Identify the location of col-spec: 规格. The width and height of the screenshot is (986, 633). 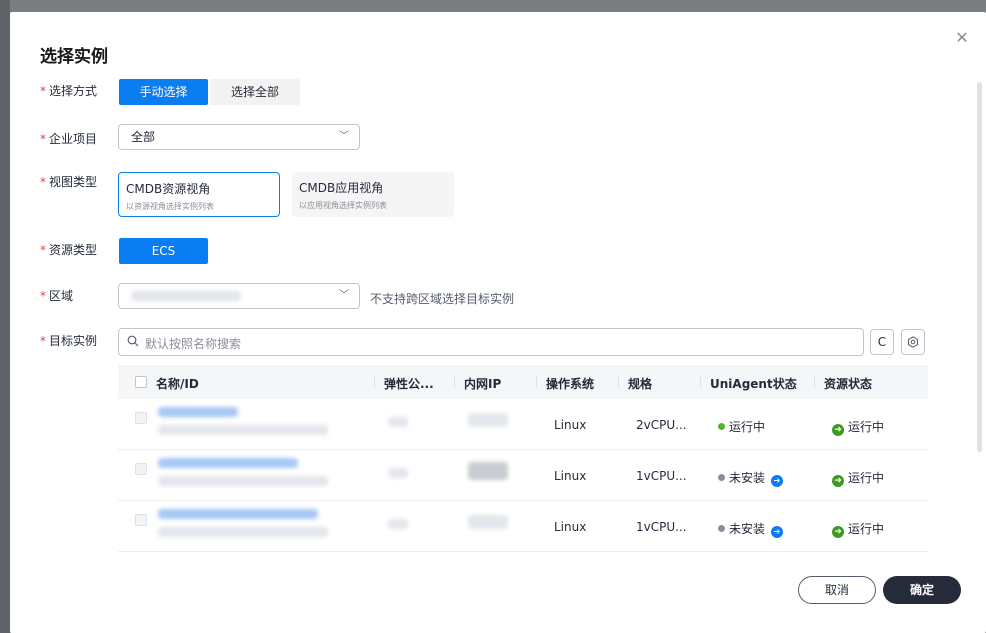
(640, 384).